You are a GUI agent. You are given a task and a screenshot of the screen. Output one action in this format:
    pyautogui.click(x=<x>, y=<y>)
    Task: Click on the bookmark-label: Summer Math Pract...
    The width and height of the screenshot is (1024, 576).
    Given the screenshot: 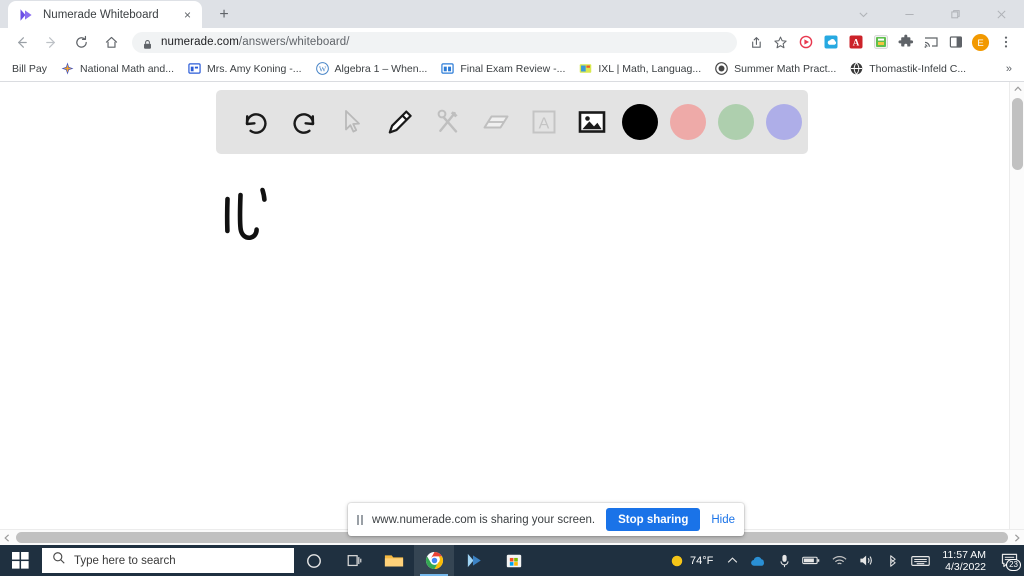 What is the action you would take?
    pyautogui.click(x=785, y=68)
    